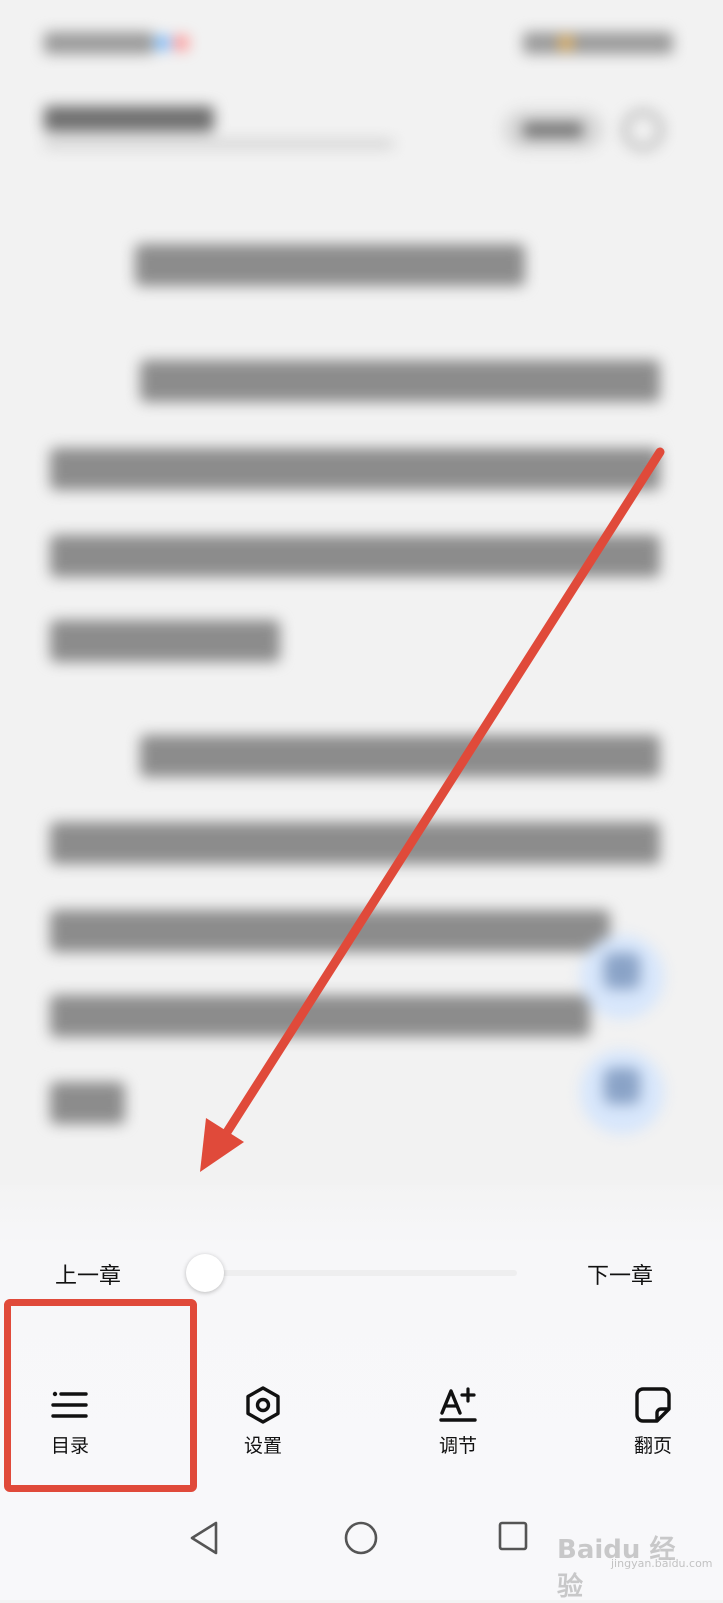 Image resolution: width=723 pixels, height=1603 pixels. Describe the element at coordinates (205, 1538) in the screenshot. I see `back-icon` at that location.